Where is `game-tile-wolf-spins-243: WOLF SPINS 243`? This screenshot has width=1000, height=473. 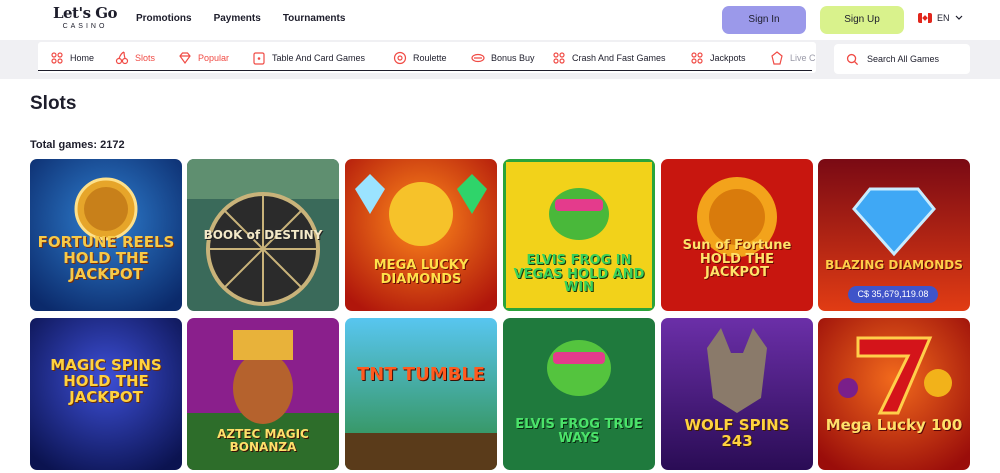 game-tile-wolf-spins-243: WOLF SPINS 243 is located at coordinates (737, 394).